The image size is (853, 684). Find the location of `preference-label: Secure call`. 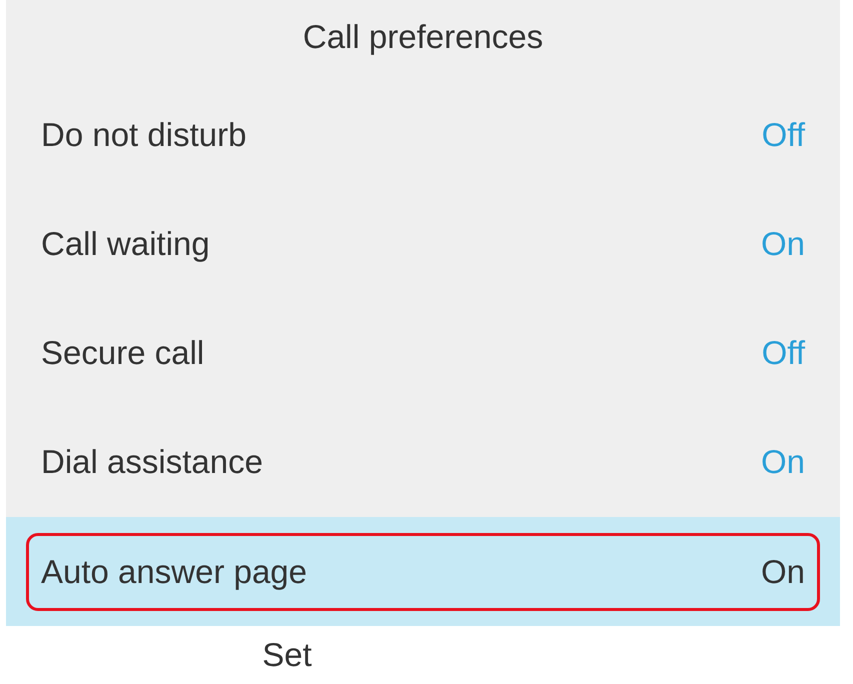

preference-label: Secure call is located at coordinates (122, 352).